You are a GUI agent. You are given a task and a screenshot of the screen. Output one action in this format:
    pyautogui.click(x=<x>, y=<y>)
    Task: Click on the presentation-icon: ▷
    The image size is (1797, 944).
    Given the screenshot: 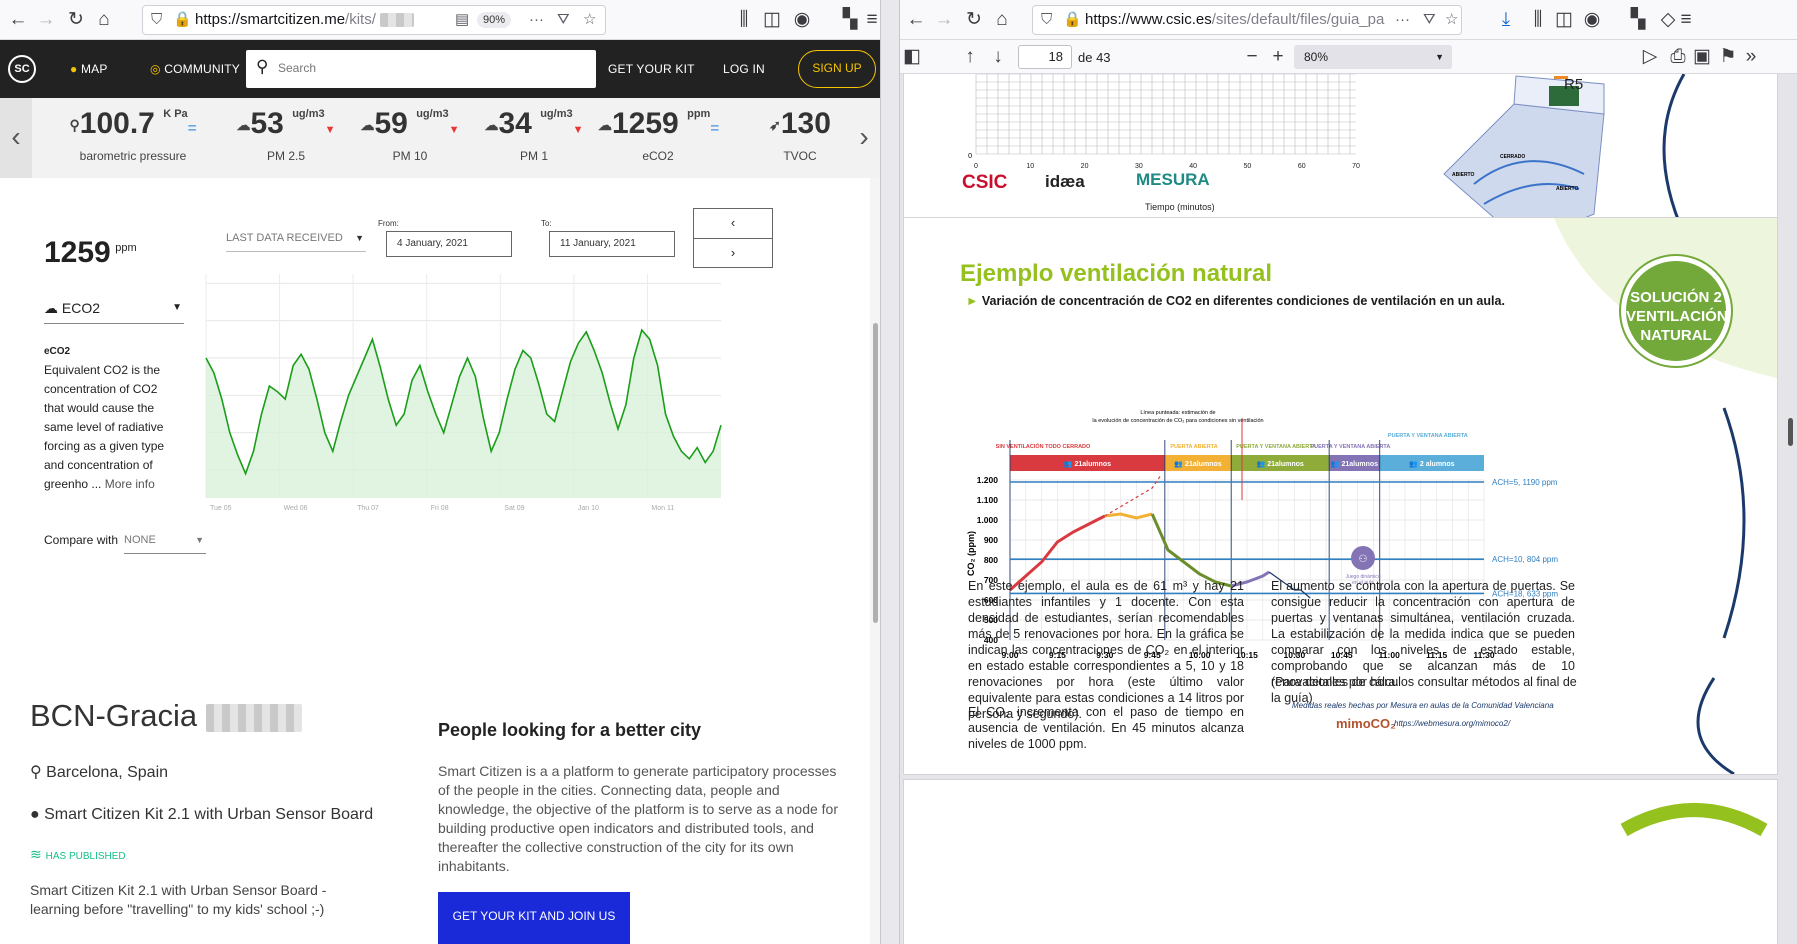 What is the action you would take?
    pyautogui.click(x=1650, y=57)
    